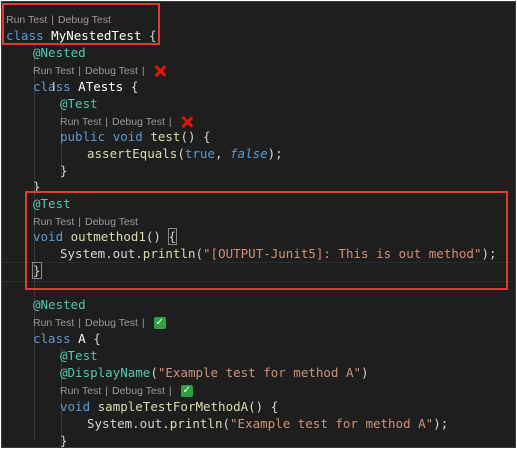 This screenshot has height=450, width=517. I want to click on annotation: @DisplayName, so click(105, 372).